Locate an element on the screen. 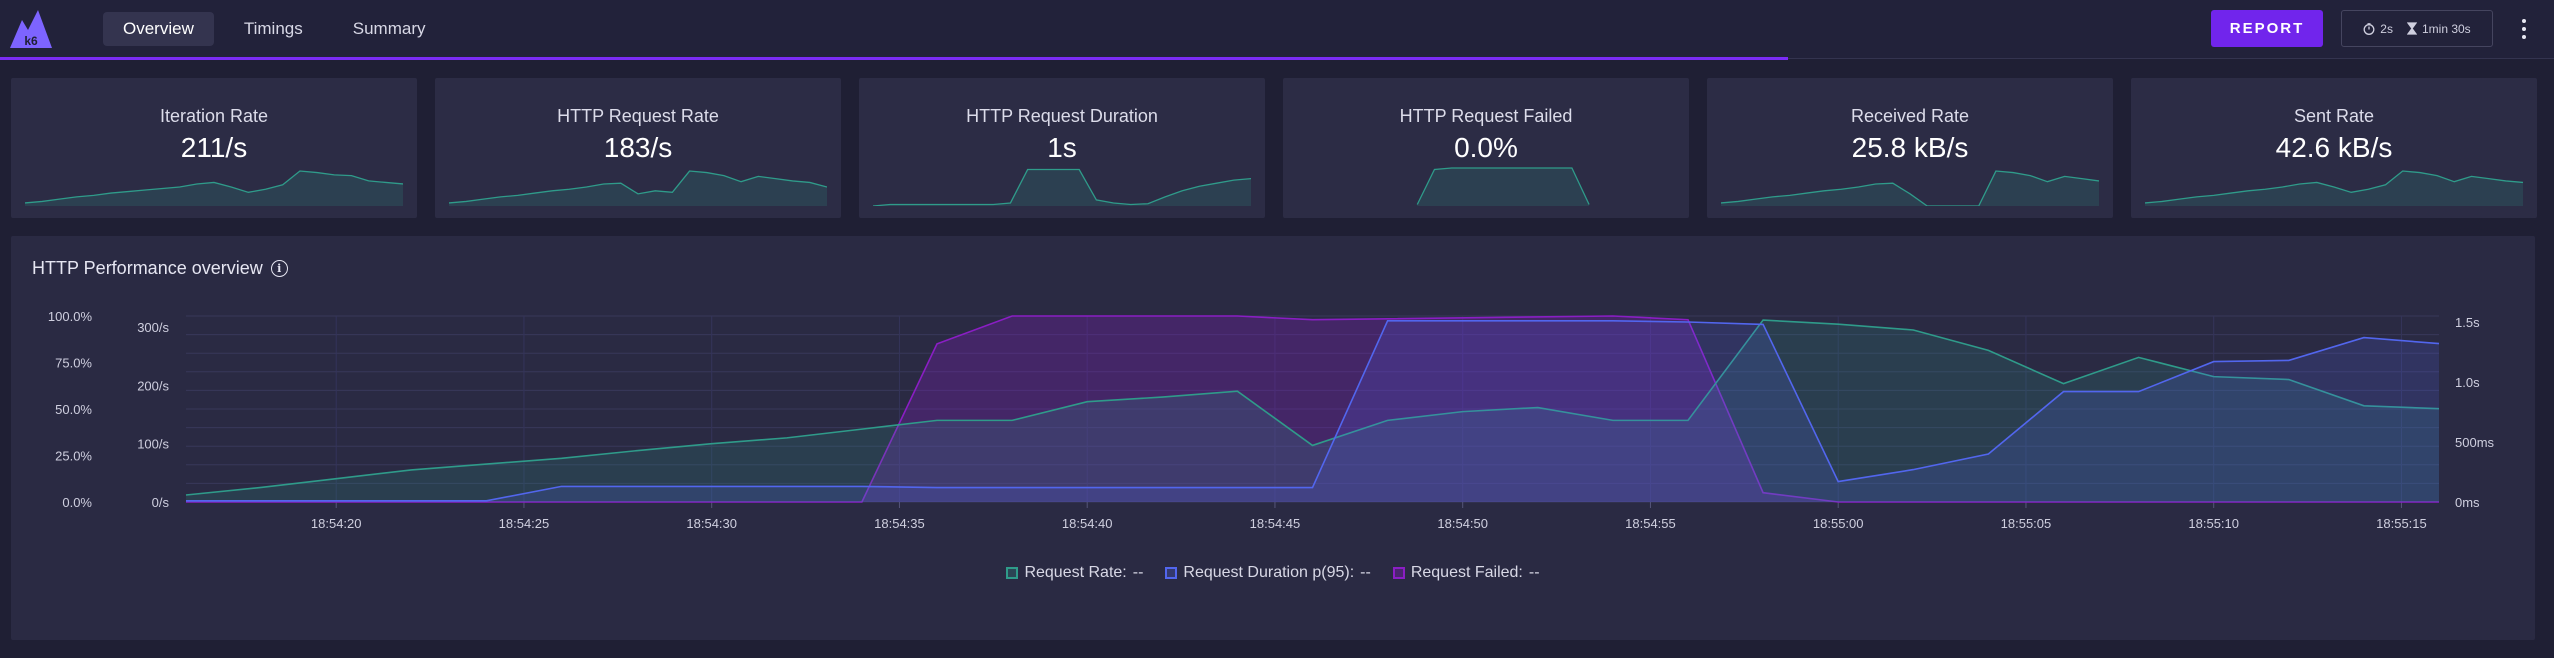 The width and height of the screenshot is (2554, 658). panel-title: HTTP Performance overview i is located at coordinates (160, 268).